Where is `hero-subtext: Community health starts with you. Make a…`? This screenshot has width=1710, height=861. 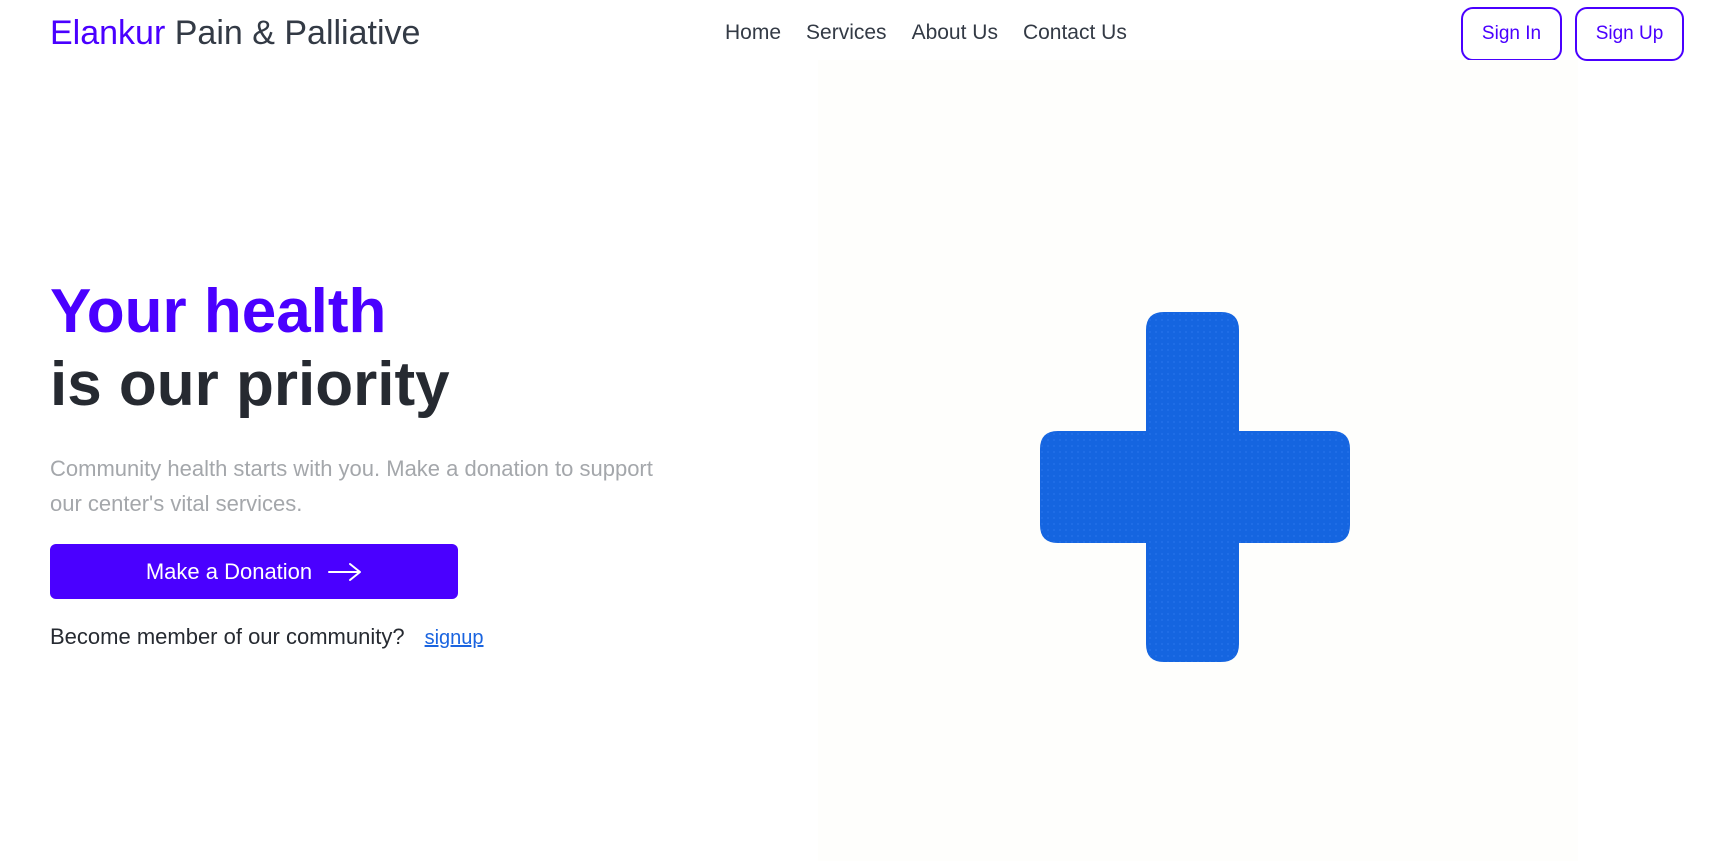 hero-subtext: Community health starts with you. Make a… is located at coordinates (351, 486).